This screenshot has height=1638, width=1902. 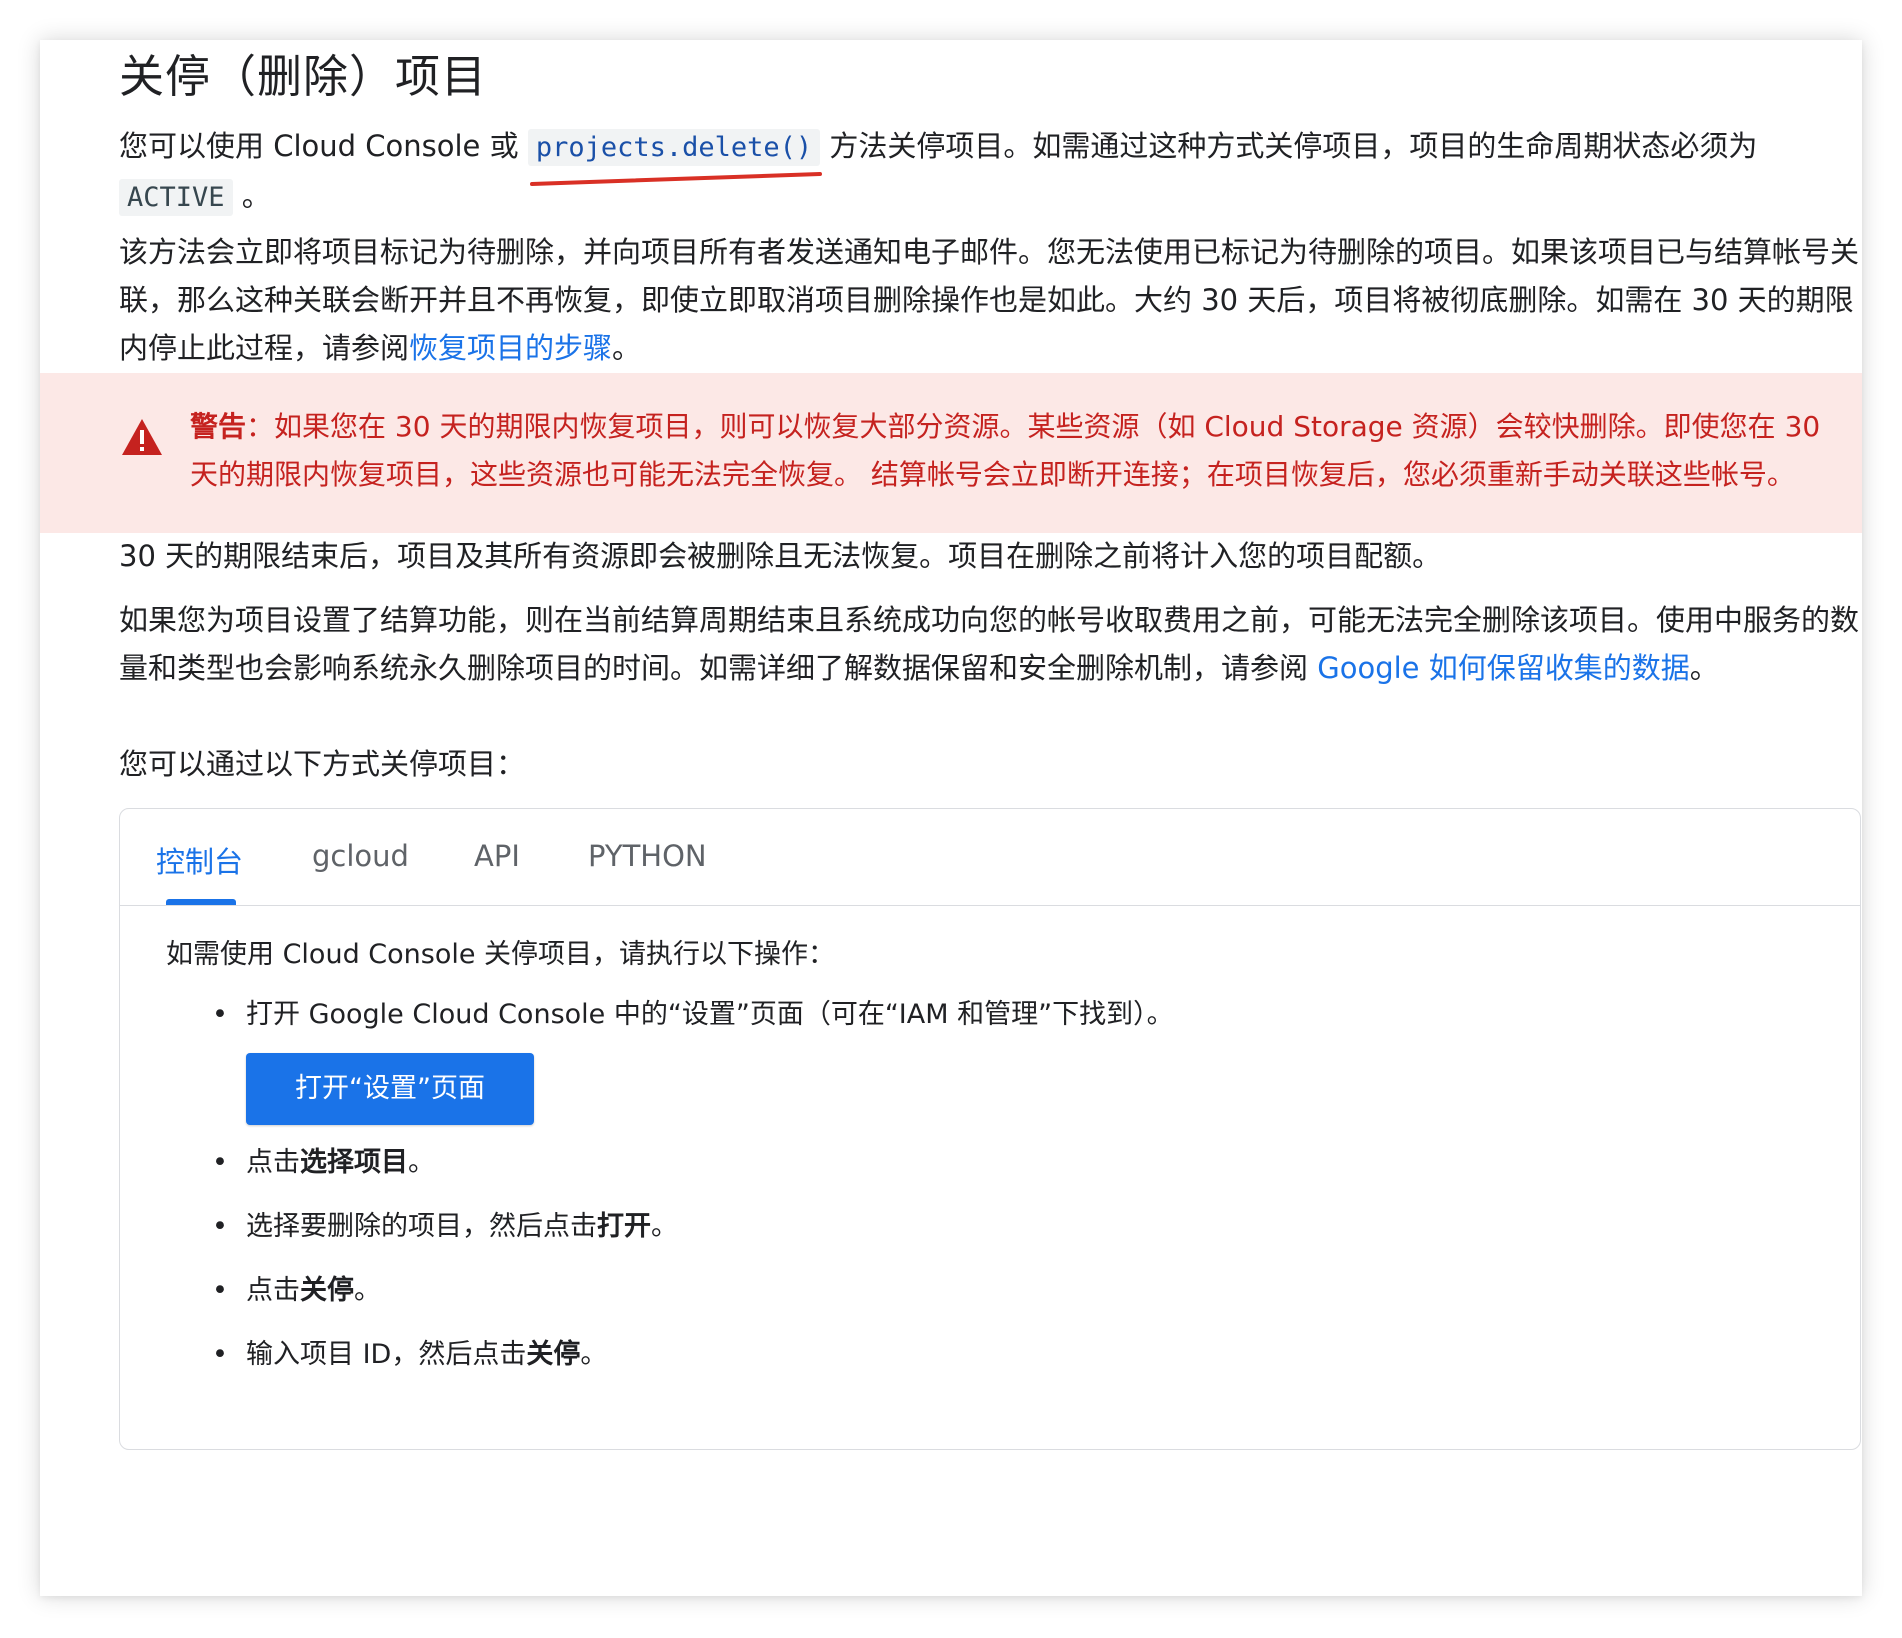 What do you see at coordinates (553, 1354) in the screenshot?
I see `shutdown-label-2: 关停` at bounding box center [553, 1354].